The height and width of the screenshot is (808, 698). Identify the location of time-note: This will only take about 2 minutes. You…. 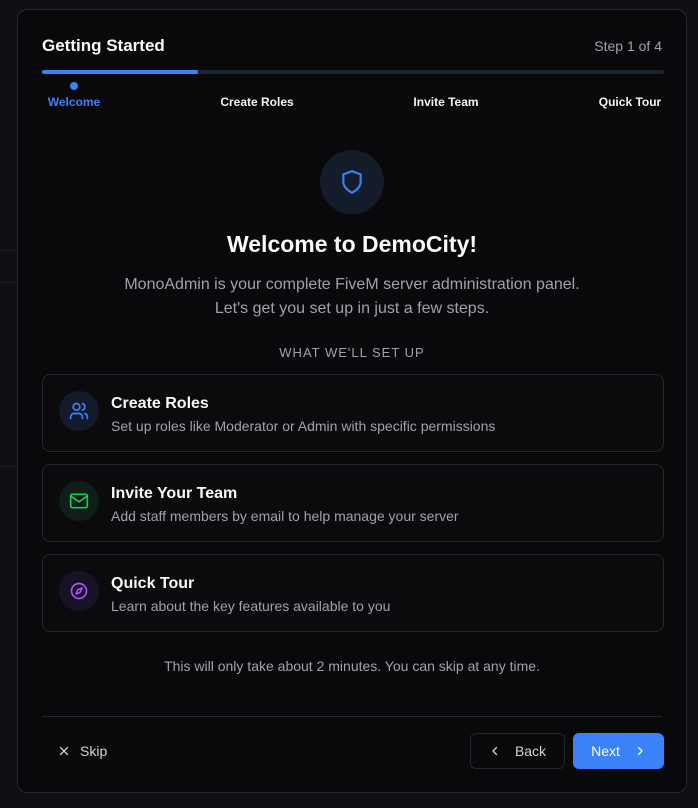
(352, 666).